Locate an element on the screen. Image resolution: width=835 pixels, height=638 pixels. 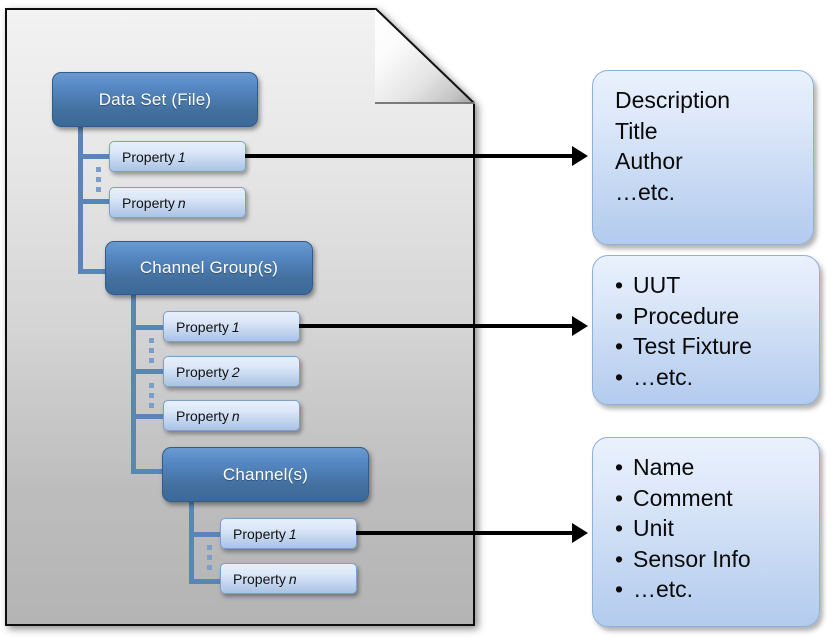
dataset-property-callout: Description Title Author …etc. is located at coordinates (703, 157).